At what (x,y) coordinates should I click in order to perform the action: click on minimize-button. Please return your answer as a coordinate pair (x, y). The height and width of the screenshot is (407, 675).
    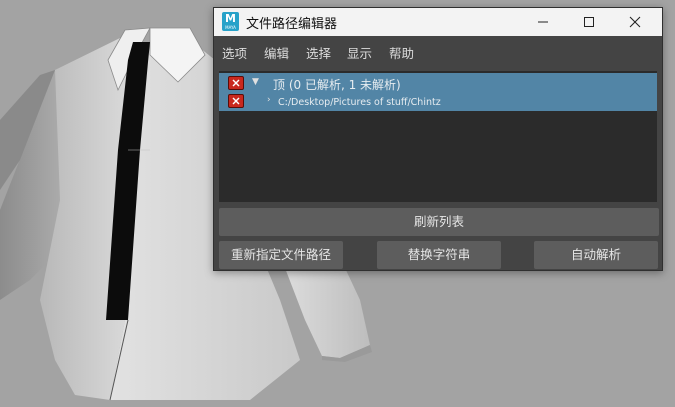
    Looking at the image, I should click on (543, 22).